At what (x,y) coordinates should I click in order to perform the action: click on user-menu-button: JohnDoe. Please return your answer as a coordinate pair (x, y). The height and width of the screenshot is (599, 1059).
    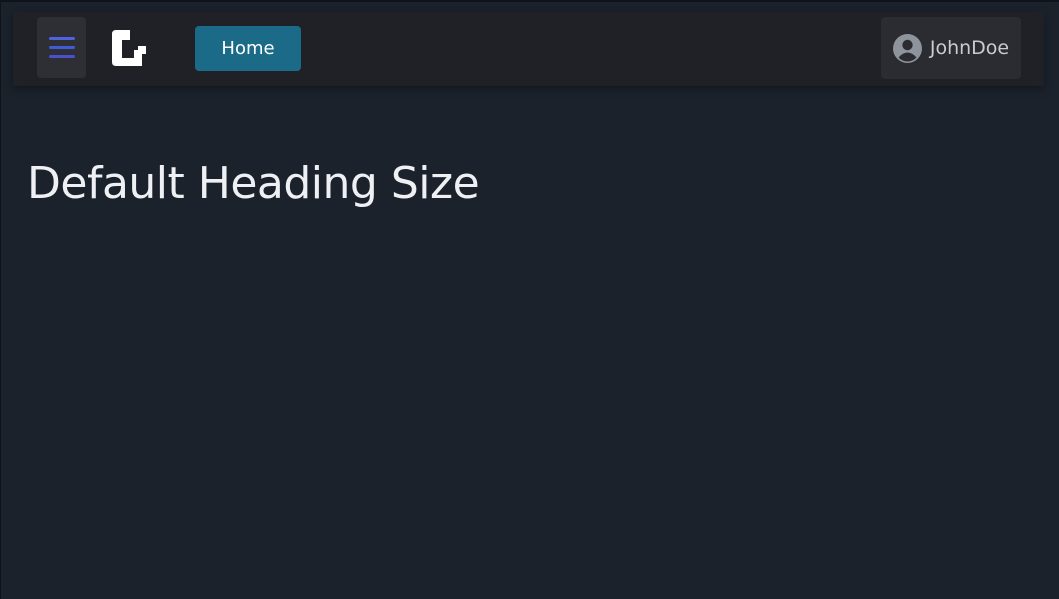
    Looking at the image, I should click on (951, 48).